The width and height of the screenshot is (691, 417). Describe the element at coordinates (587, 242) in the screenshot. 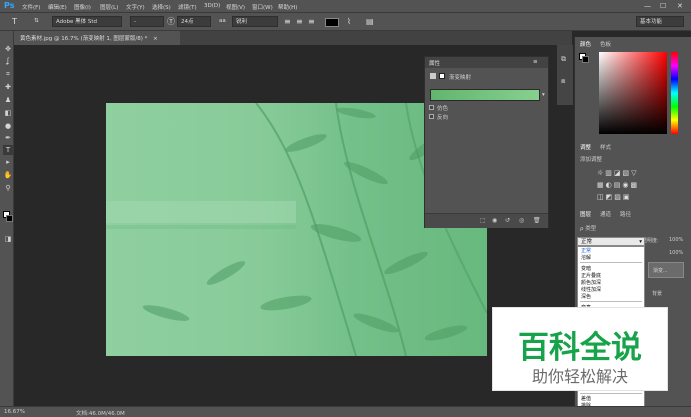

I see `blend-mode-value: 正常` at that location.